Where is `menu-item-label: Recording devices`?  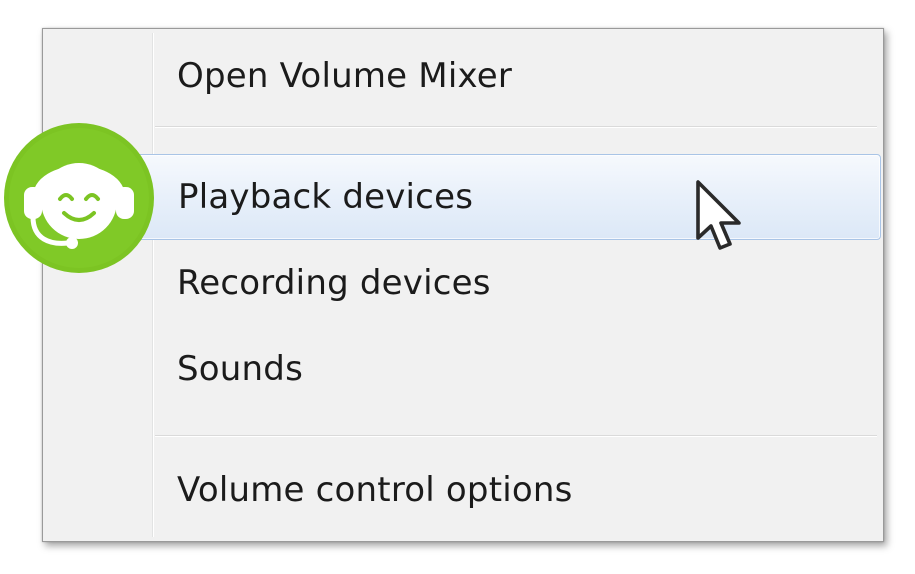
menu-item-label: Recording devices is located at coordinates (334, 283).